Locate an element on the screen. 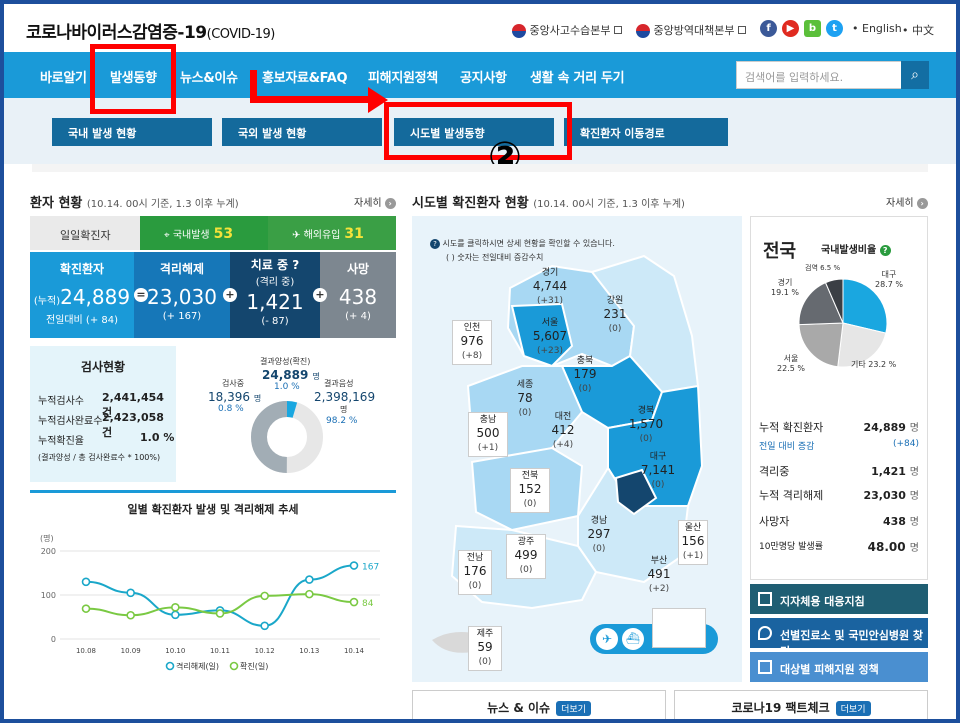 Image resolution: width=960 pixels, height=723 pixels. highlight-box-nav is located at coordinates (133, 79).